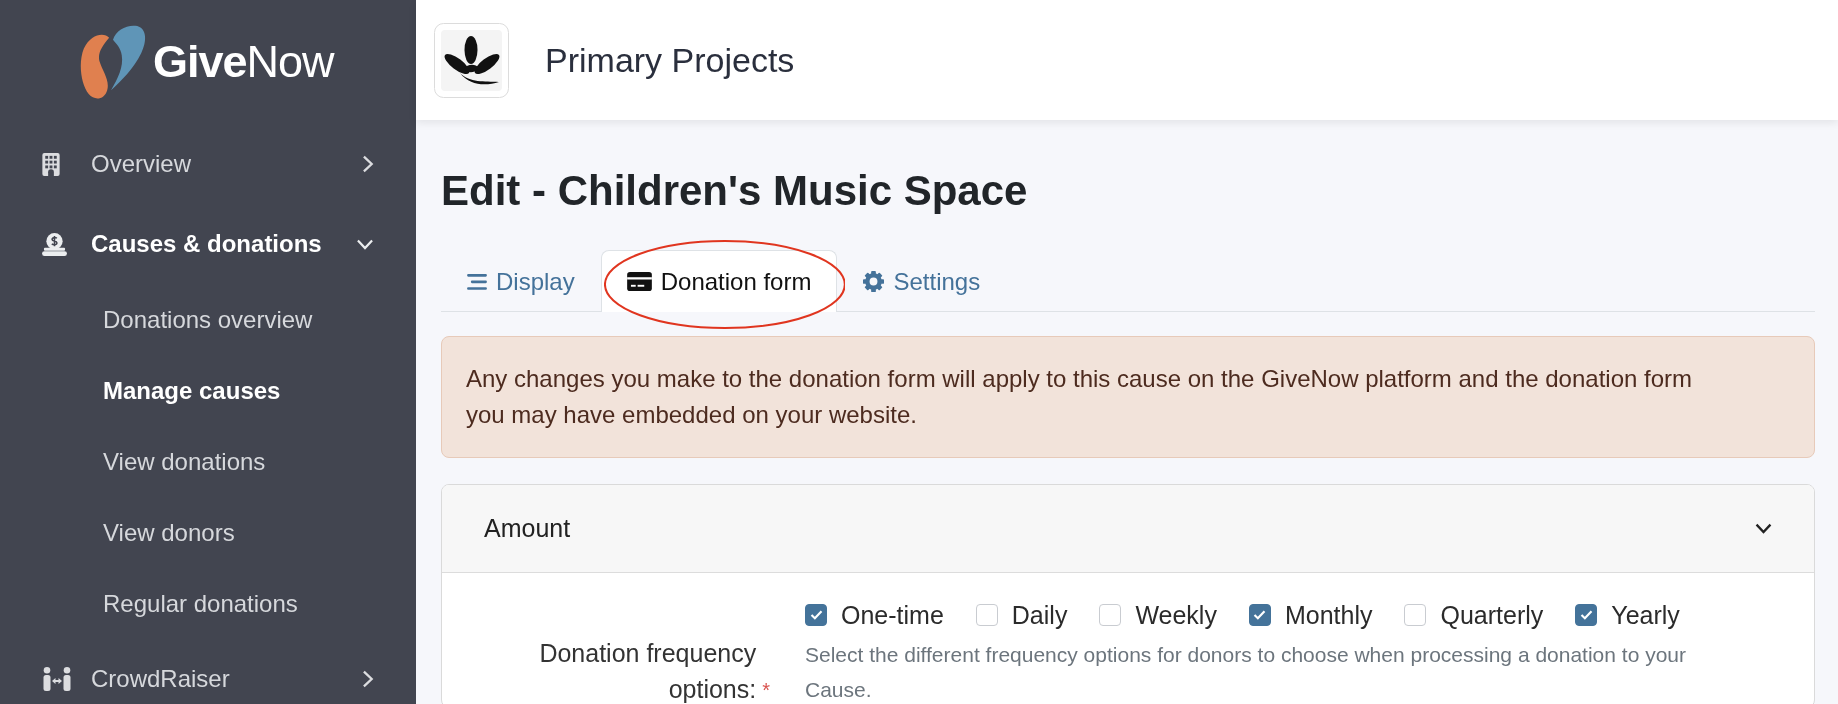 The height and width of the screenshot is (704, 1838). Describe the element at coordinates (1176, 615) in the screenshot. I see `checkbox-label: Weekly` at that location.